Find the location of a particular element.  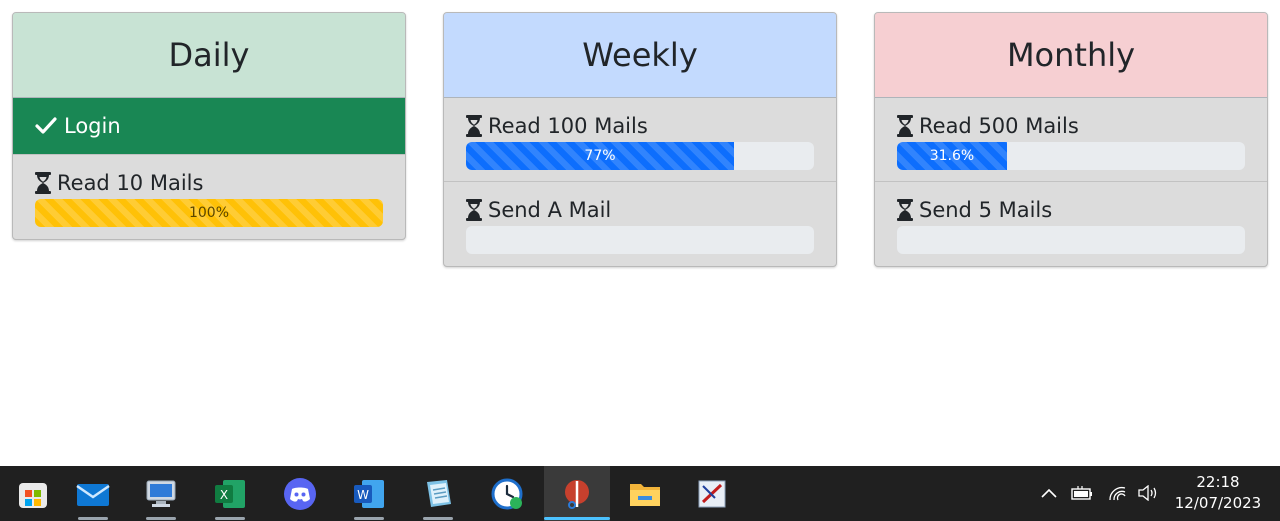

taskbar-remote-desktop is located at coordinates (161, 493).